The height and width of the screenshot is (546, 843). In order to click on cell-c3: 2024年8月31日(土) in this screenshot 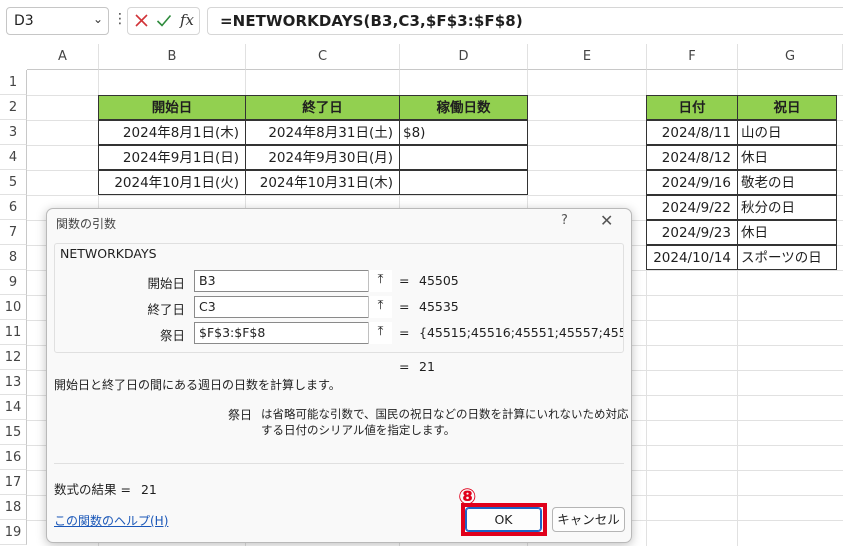, I will do `click(322, 132)`.